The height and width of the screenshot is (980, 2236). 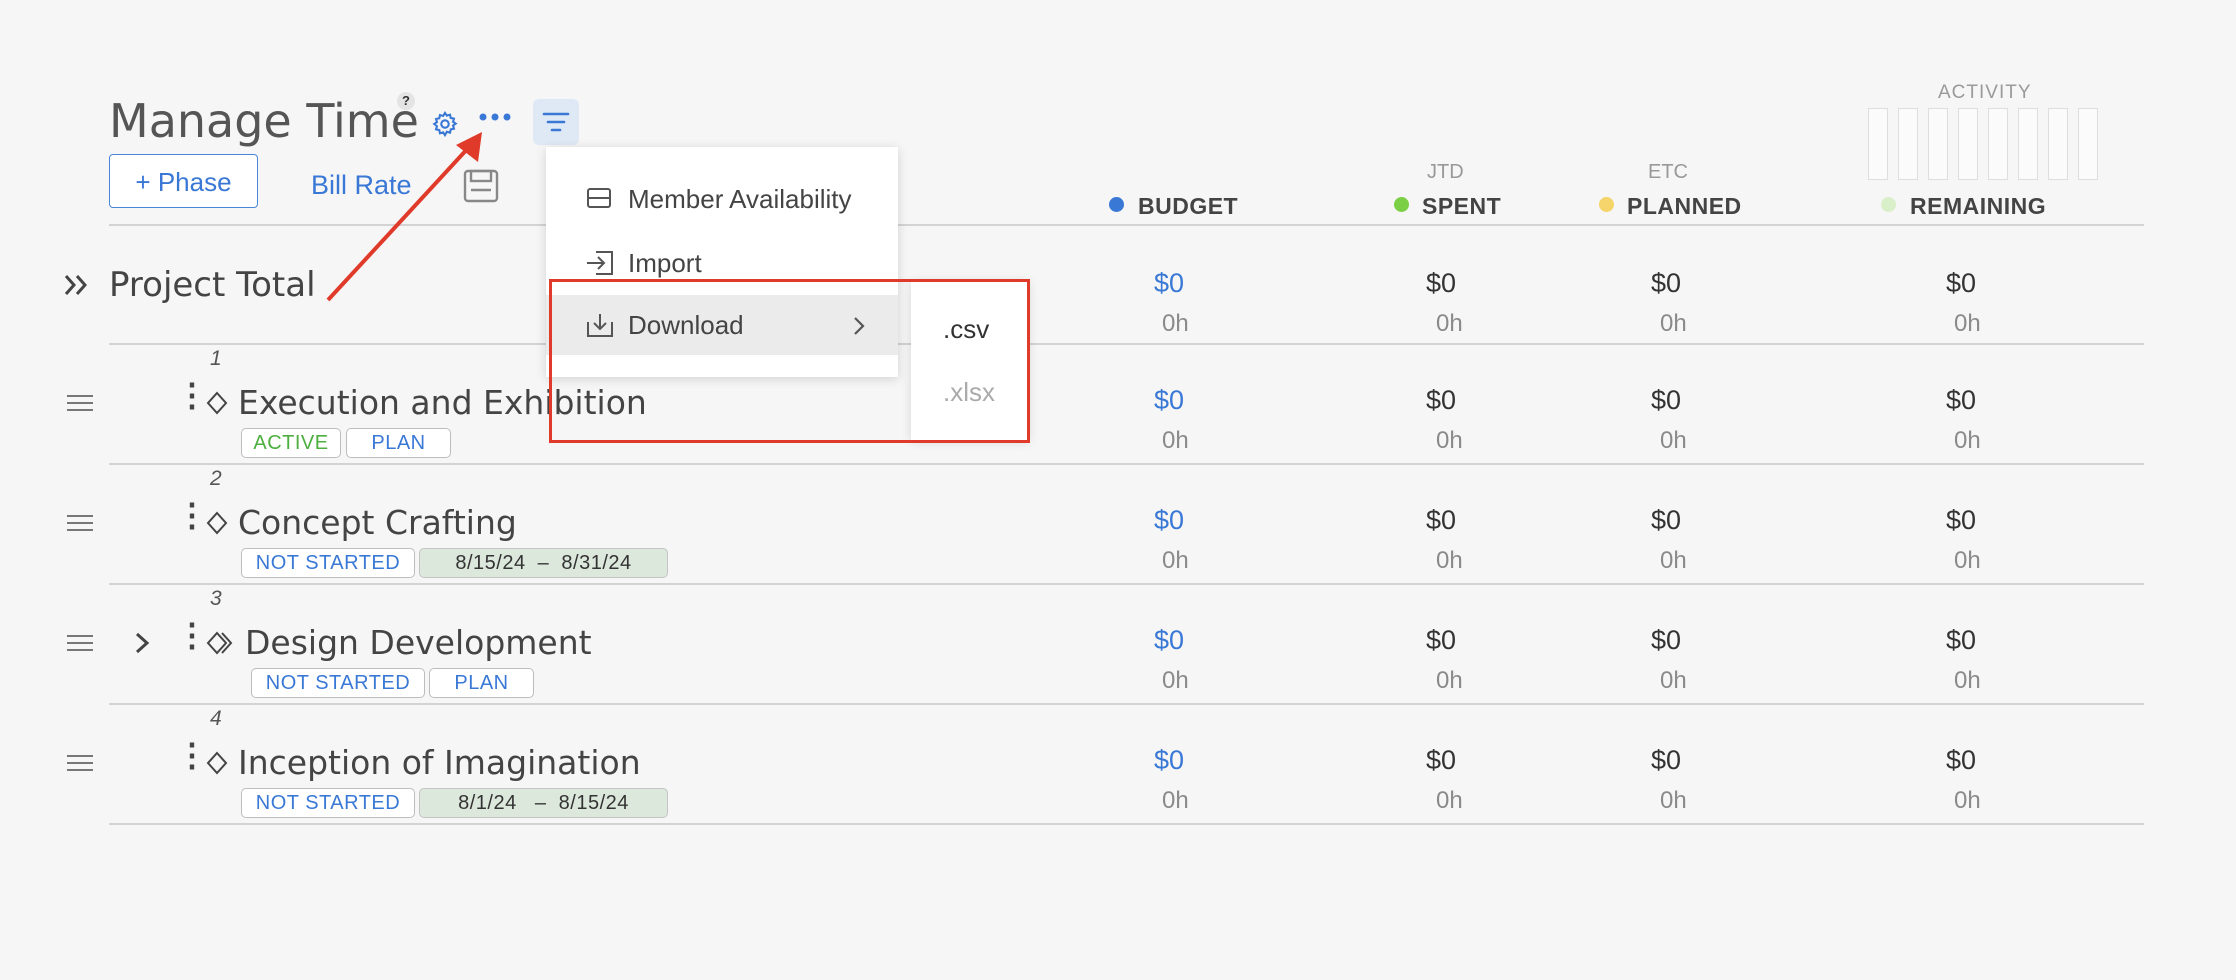 I want to click on highlight-box, so click(x=789, y=361).